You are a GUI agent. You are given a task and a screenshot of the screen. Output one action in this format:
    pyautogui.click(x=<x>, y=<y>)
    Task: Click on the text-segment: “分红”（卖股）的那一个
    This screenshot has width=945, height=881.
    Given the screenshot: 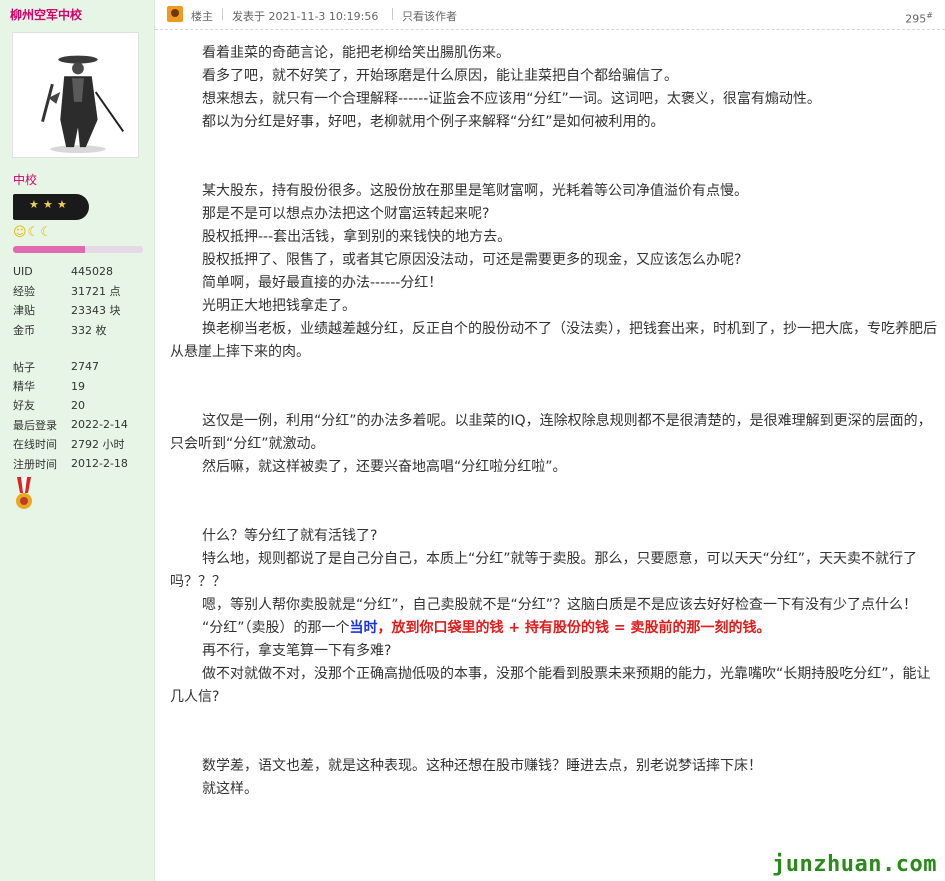 What is the action you would take?
    pyautogui.click(x=276, y=628)
    